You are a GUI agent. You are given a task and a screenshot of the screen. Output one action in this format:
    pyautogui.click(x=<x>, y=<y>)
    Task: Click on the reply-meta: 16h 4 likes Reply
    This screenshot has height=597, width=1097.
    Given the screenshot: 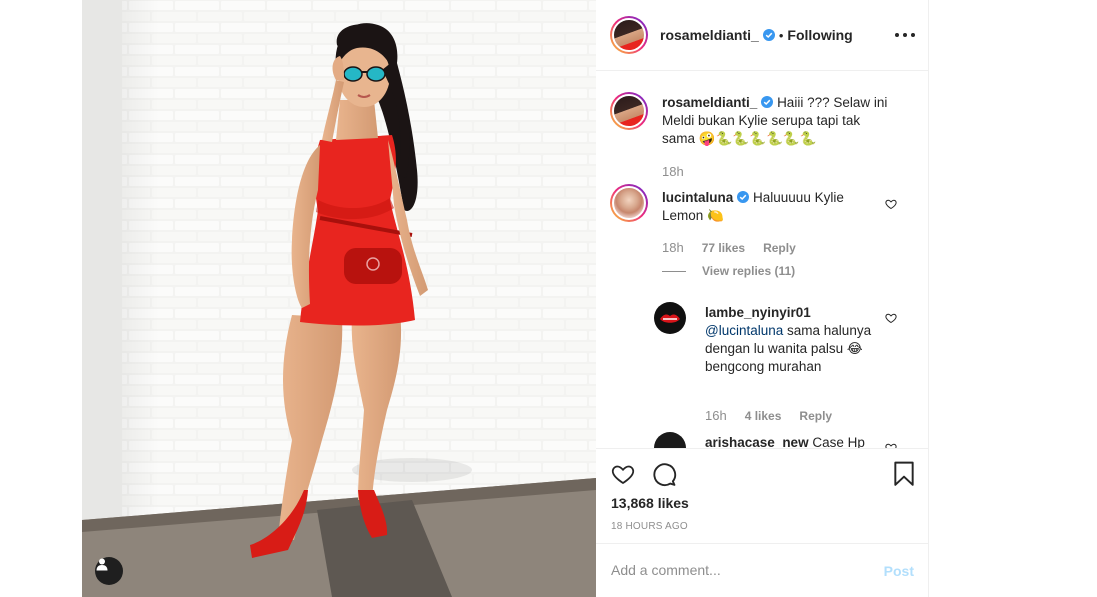 What is the action you would take?
    pyautogui.click(x=768, y=415)
    